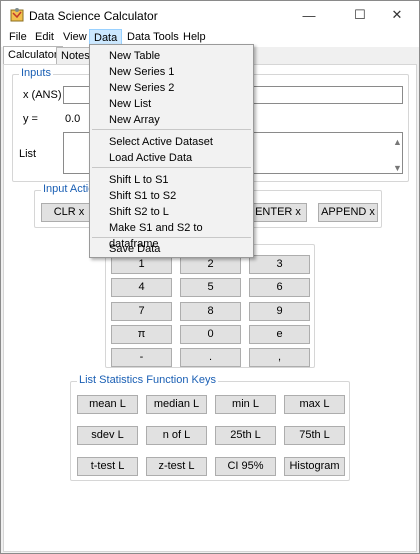  I want to click on menu-item-make-dataframe: Make S1 and S2 to dataframe, so click(171, 235).